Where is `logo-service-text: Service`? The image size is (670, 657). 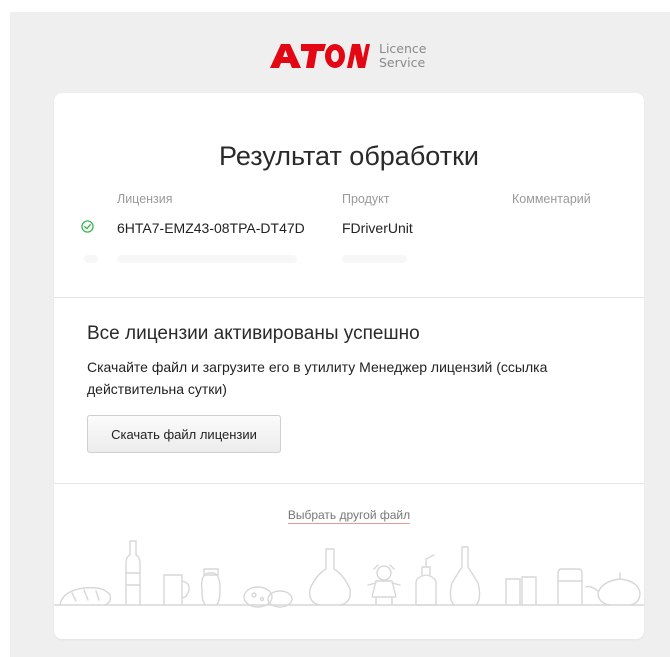 logo-service-text: Service is located at coordinates (402, 62).